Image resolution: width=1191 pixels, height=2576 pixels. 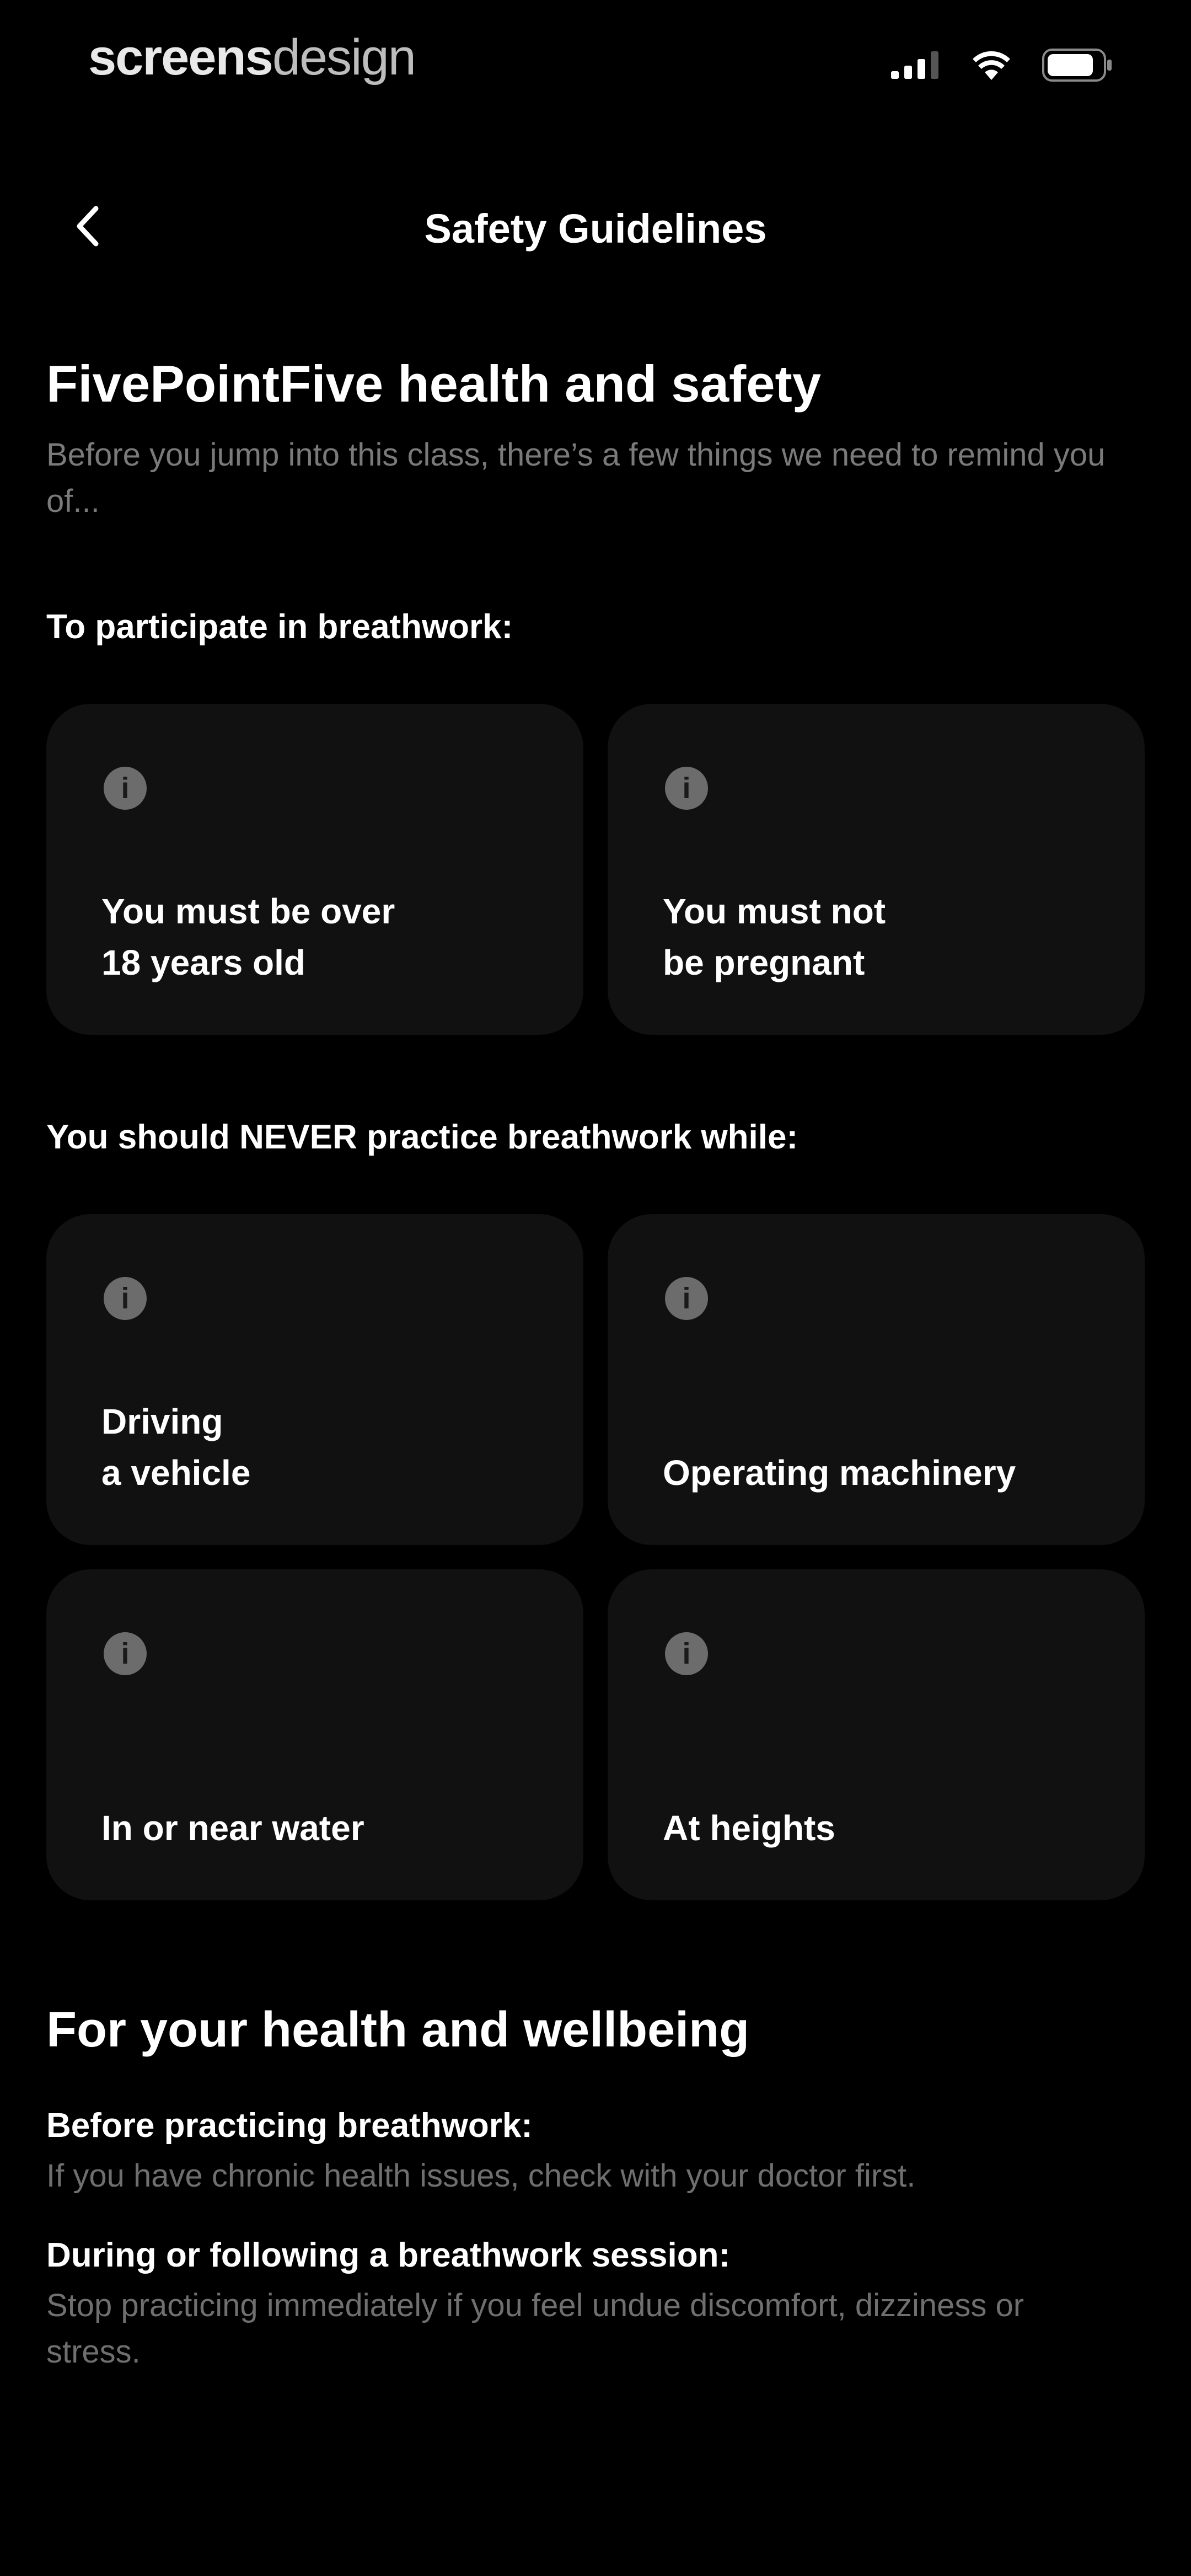 What do you see at coordinates (232, 1828) in the screenshot?
I see `card-text: In or near water` at bounding box center [232, 1828].